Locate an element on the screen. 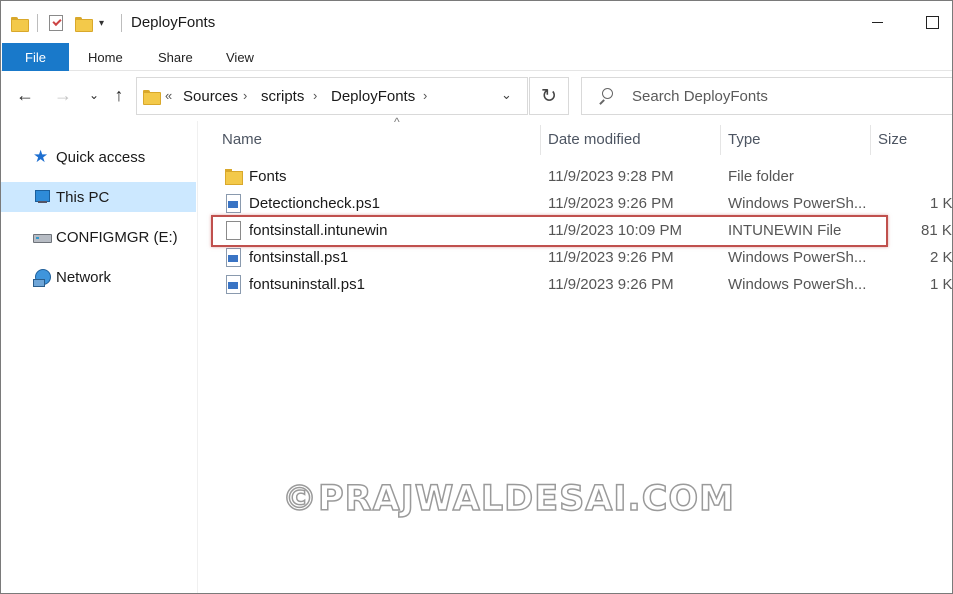  address-history-chevron-down-icon: ⌄ is located at coordinates (506, 95).